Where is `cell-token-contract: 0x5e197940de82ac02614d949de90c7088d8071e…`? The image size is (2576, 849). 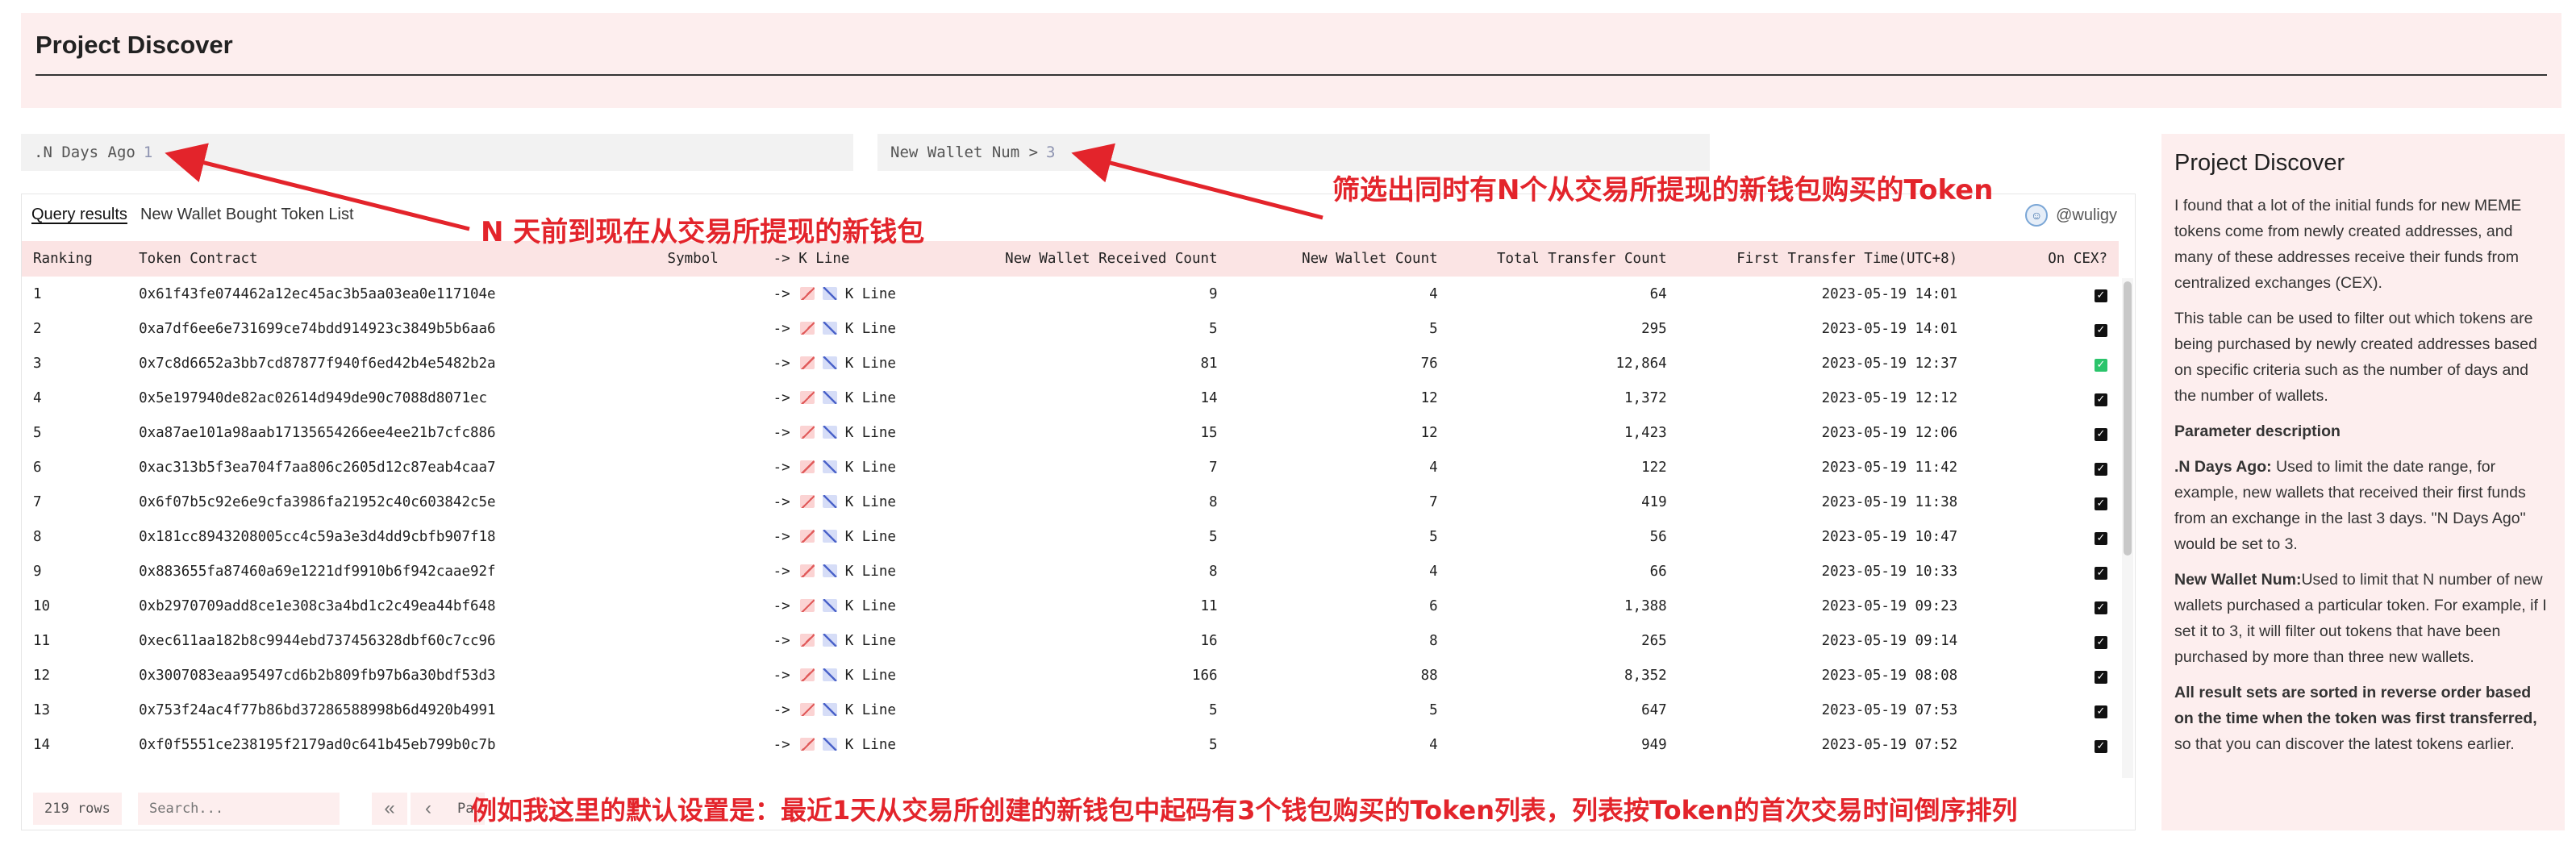 cell-token-contract: 0x5e197940de82ac02614d949de90c7088d8071e… is located at coordinates (391, 398).